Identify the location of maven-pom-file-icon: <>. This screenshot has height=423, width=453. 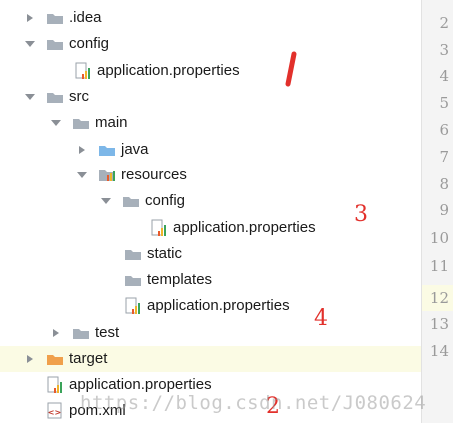
(55, 411).